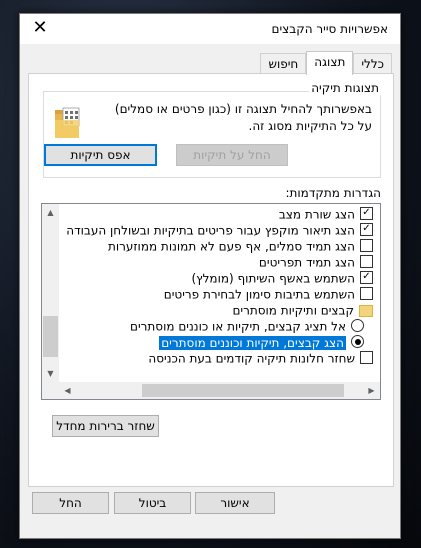 This screenshot has width=421, height=548. I want to click on scroll-down-icon: ▼, so click(50, 373).